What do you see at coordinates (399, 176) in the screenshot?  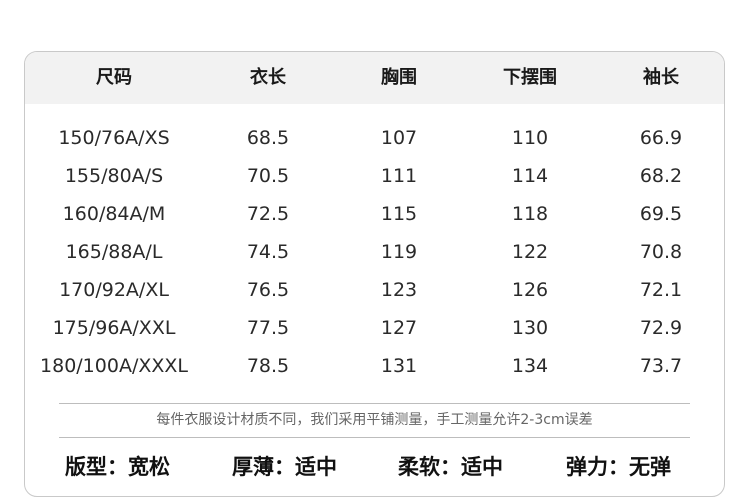 I see `chest-cell: 111` at bounding box center [399, 176].